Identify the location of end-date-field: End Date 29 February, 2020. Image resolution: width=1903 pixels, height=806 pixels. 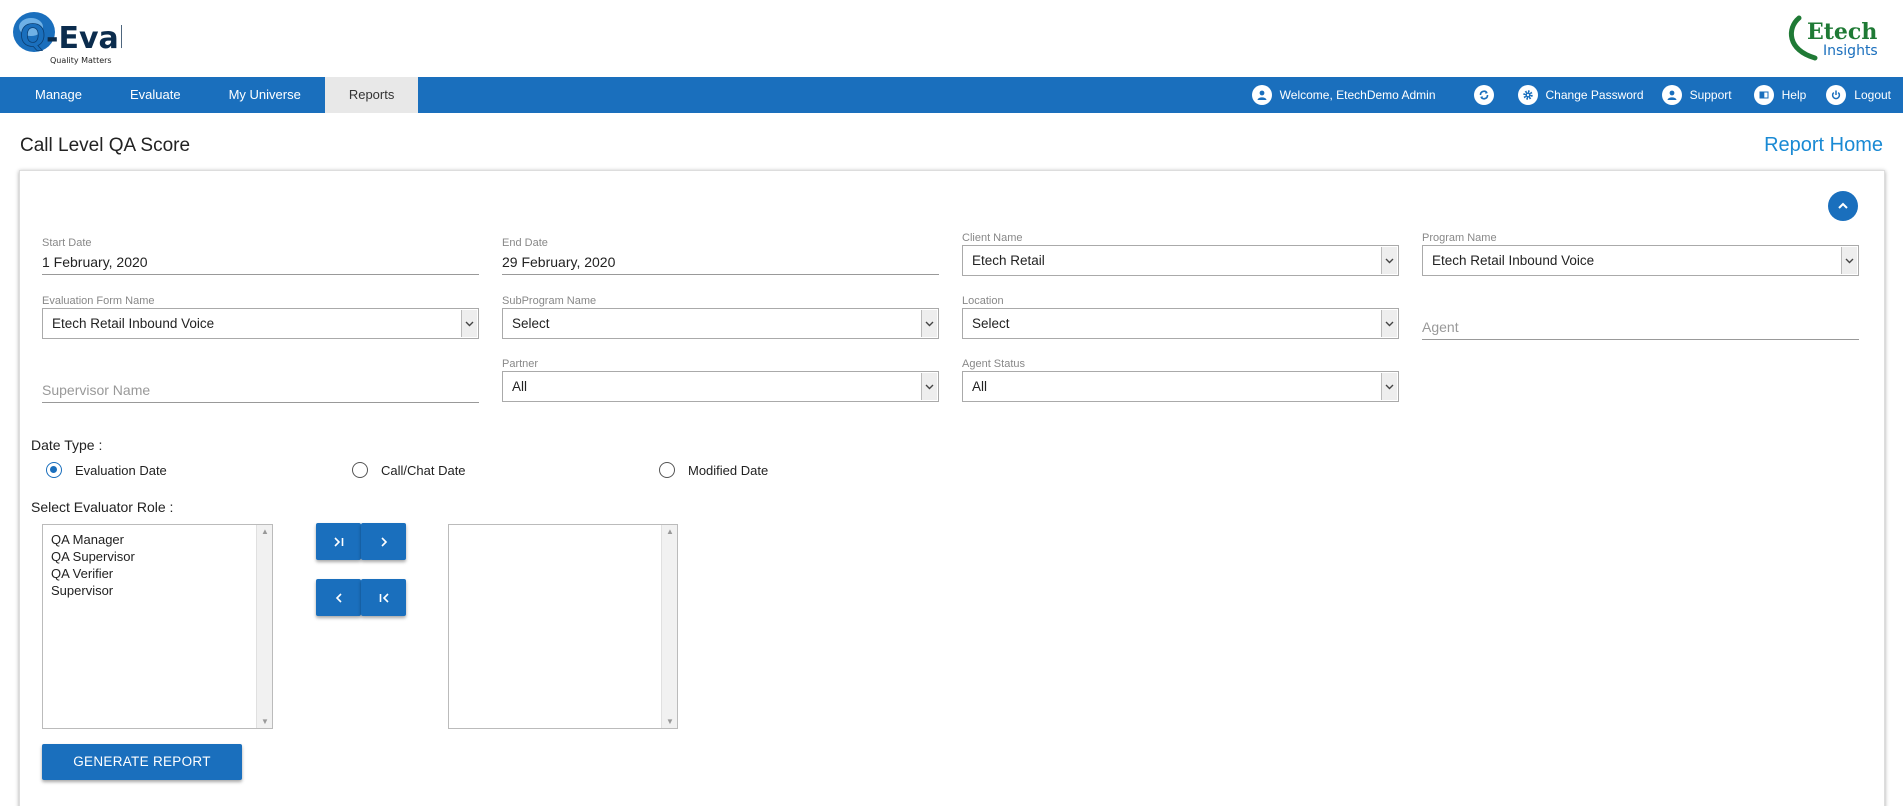
(720, 256).